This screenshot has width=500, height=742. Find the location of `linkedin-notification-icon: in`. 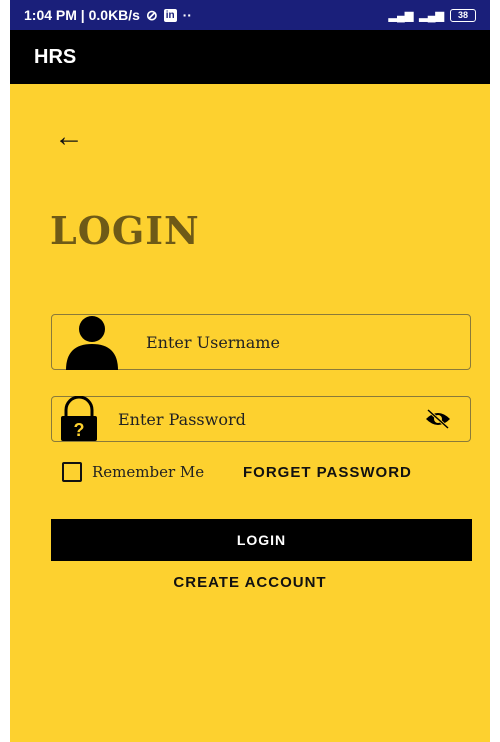

linkedin-notification-icon: in is located at coordinates (170, 15).